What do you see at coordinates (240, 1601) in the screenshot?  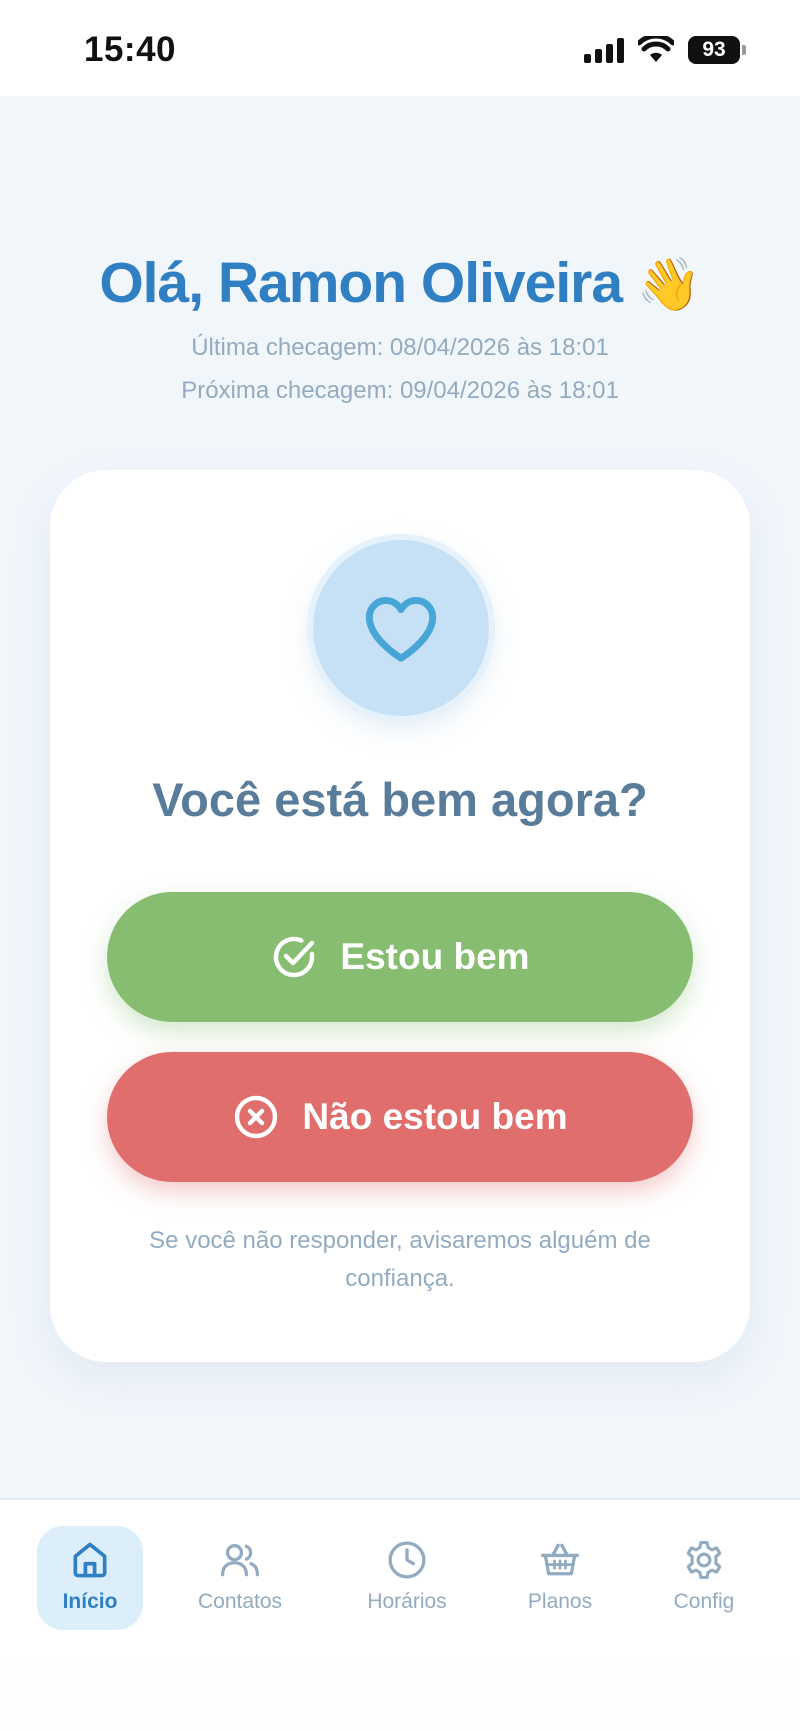 I see `tab-label: Contatos` at bounding box center [240, 1601].